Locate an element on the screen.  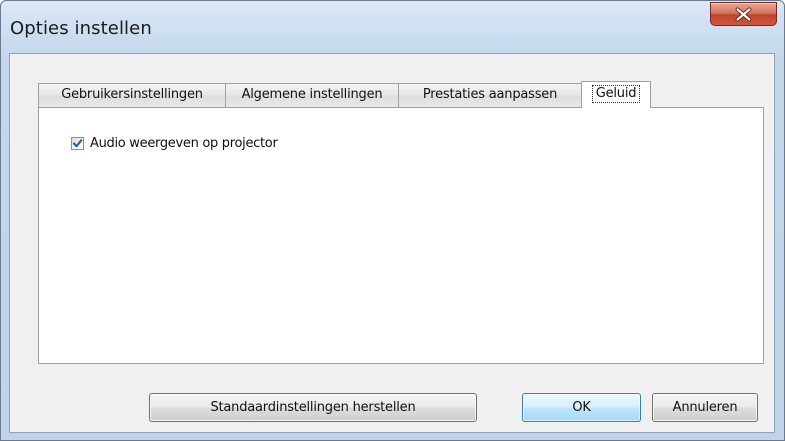
tab-prestaties-aanpassen: Prestaties aanpassen is located at coordinates (490, 95).